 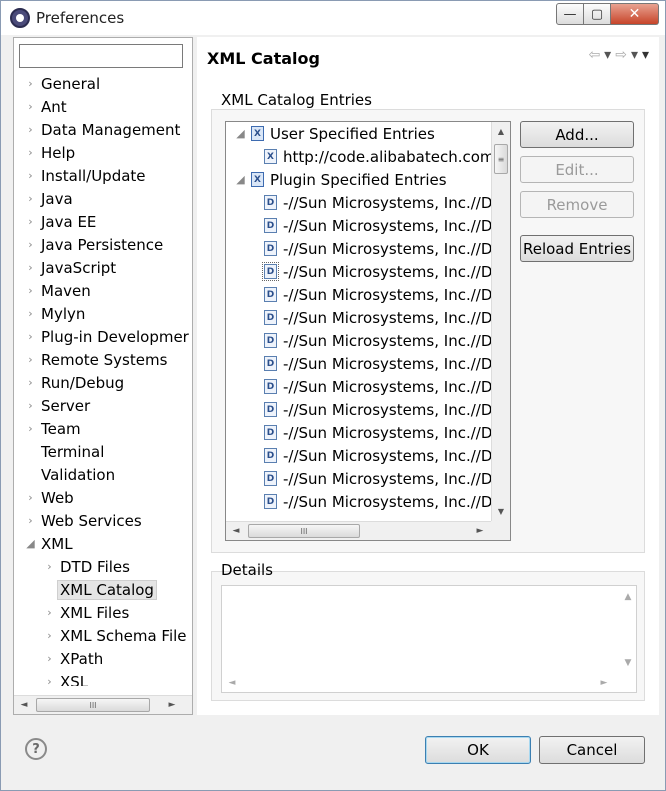 What do you see at coordinates (103, 198) in the screenshot?
I see `preference-tree-item: › Java` at bounding box center [103, 198].